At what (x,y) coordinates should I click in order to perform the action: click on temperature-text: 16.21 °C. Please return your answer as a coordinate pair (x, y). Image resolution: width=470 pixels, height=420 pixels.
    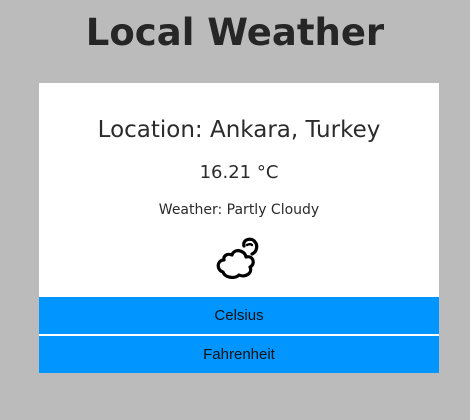
    Looking at the image, I should click on (239, 172).